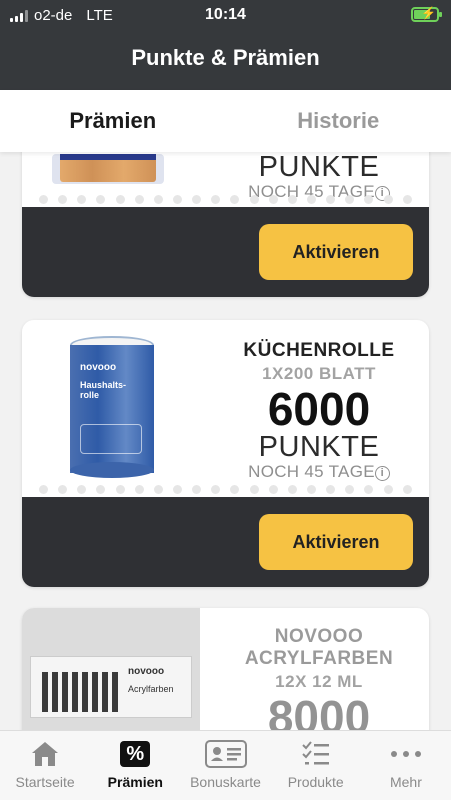  What do you see at coordinates (406, 754) in the screenshot?
I see `more-icon` at bounding box center [406, 754].